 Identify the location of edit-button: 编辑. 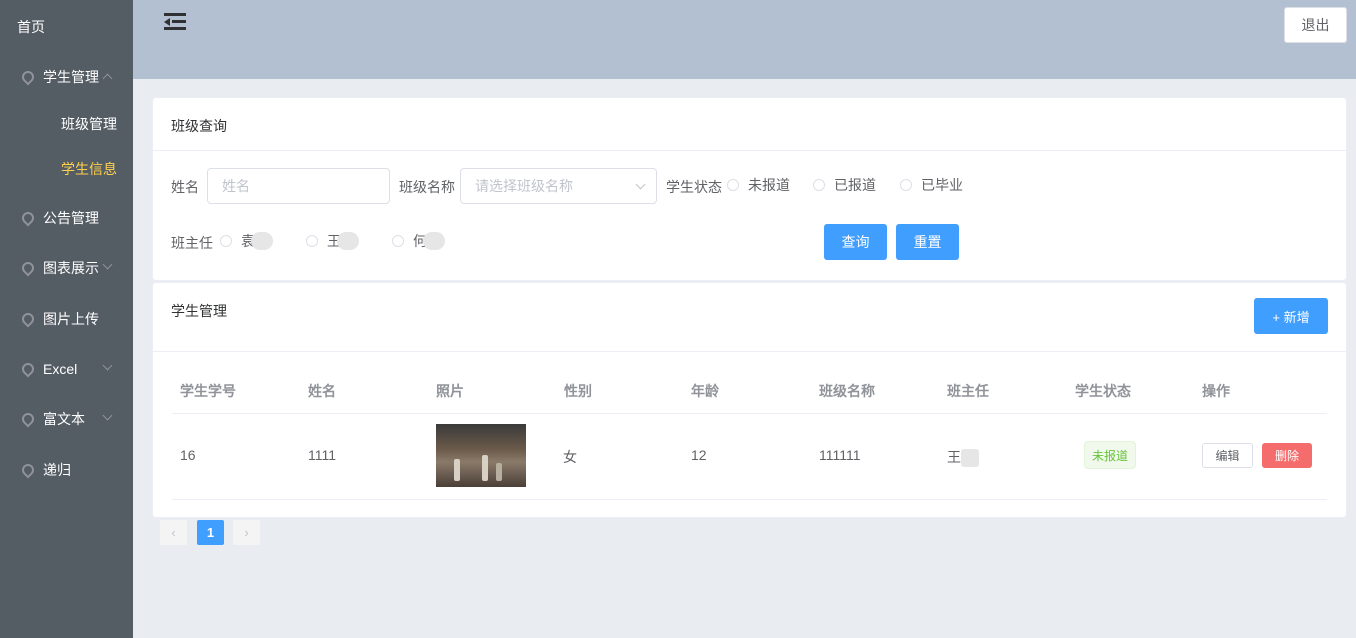
(1227, 455).